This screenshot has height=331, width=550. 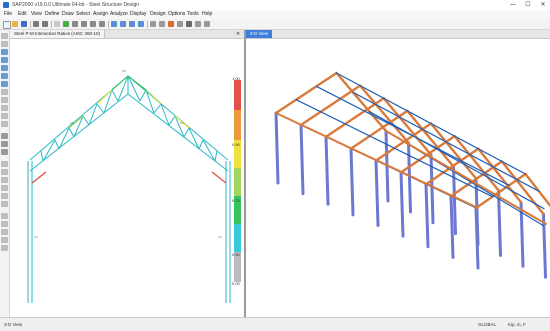 I want to click on menu-design: Design, so click(x=158, y=14).